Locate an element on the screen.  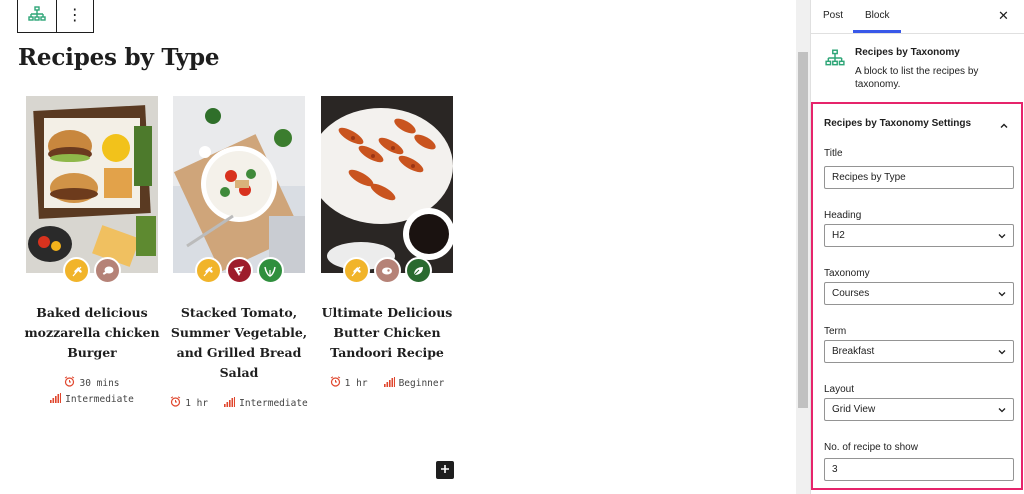
term-label: Term is located at coordinates (835, 331).